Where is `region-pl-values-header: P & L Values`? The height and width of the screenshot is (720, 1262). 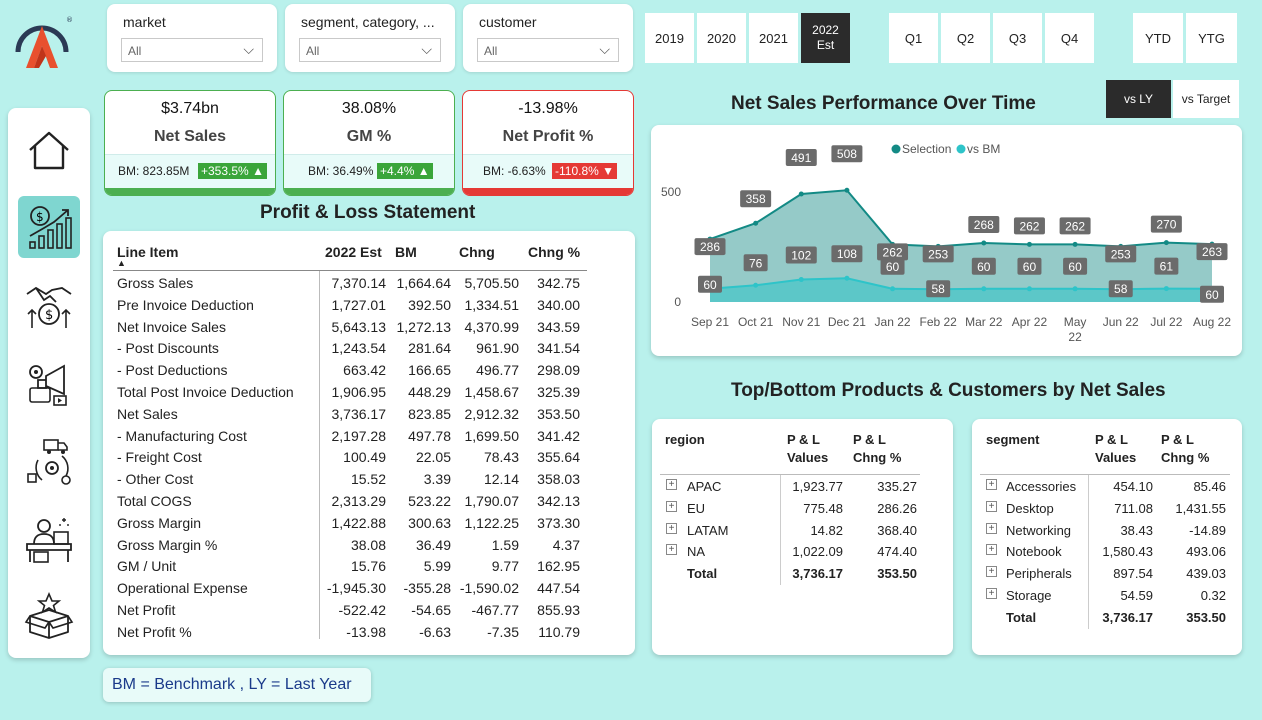 region-pl-values-header: P & L Values is located at coordinates (807, 449).